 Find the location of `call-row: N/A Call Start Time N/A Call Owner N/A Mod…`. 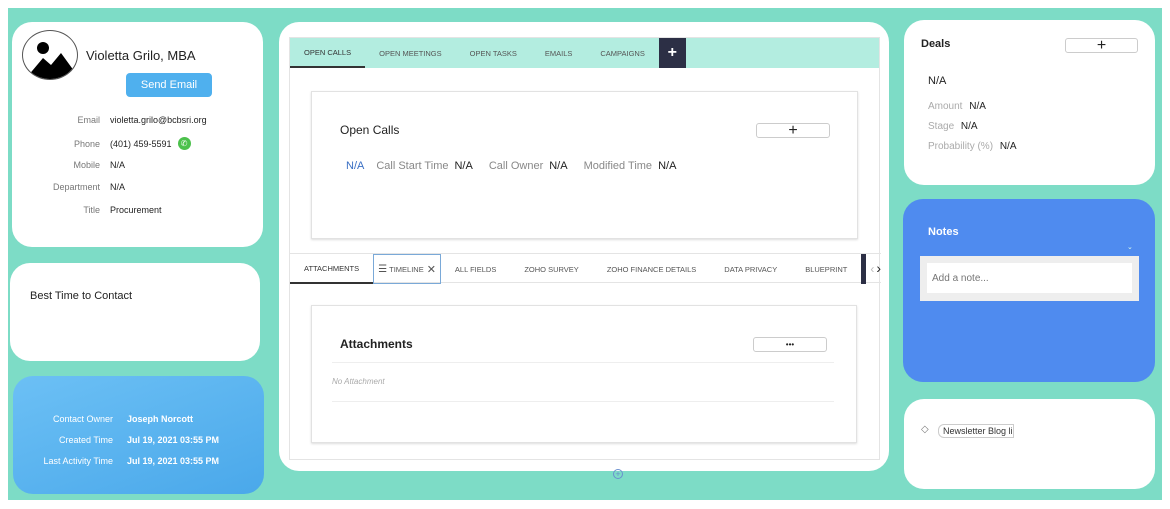

call-row: N/A Call Start Time N/A Call Owner N/A Mod… is located at coordinates (511, 166).